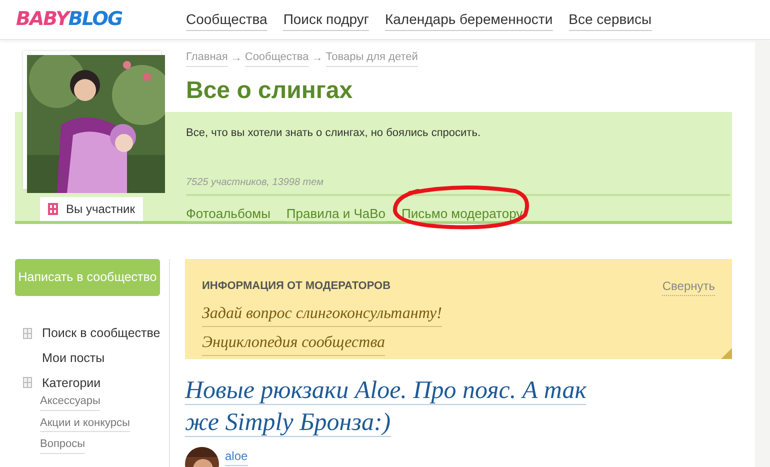 This screenshot has width=770, height=467. What do you see at coordinates (270, 91) in the screenshot?
I see `community-title: Все о слингах` at bounding box center [270, 91].